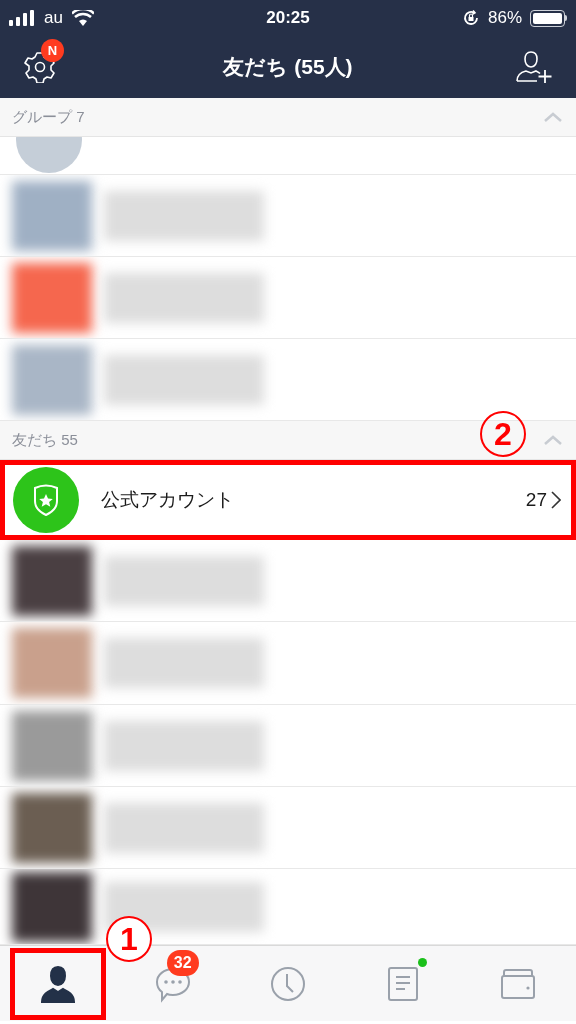 The height and width of the screenshot is (1024, 576). Describe the element at coordinates (22, 18) in the screenshot. I see `signal-icon` at that location.